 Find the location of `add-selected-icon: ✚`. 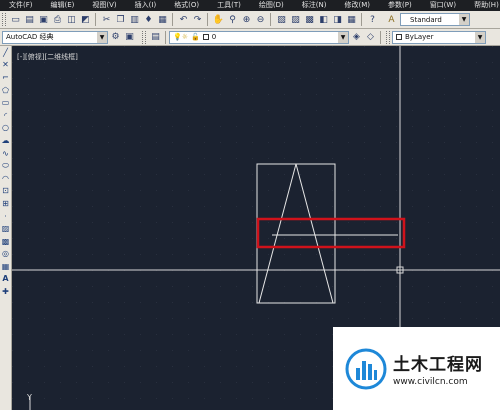

add-selected-icon: ✚ is located at coordinates (5, 291).